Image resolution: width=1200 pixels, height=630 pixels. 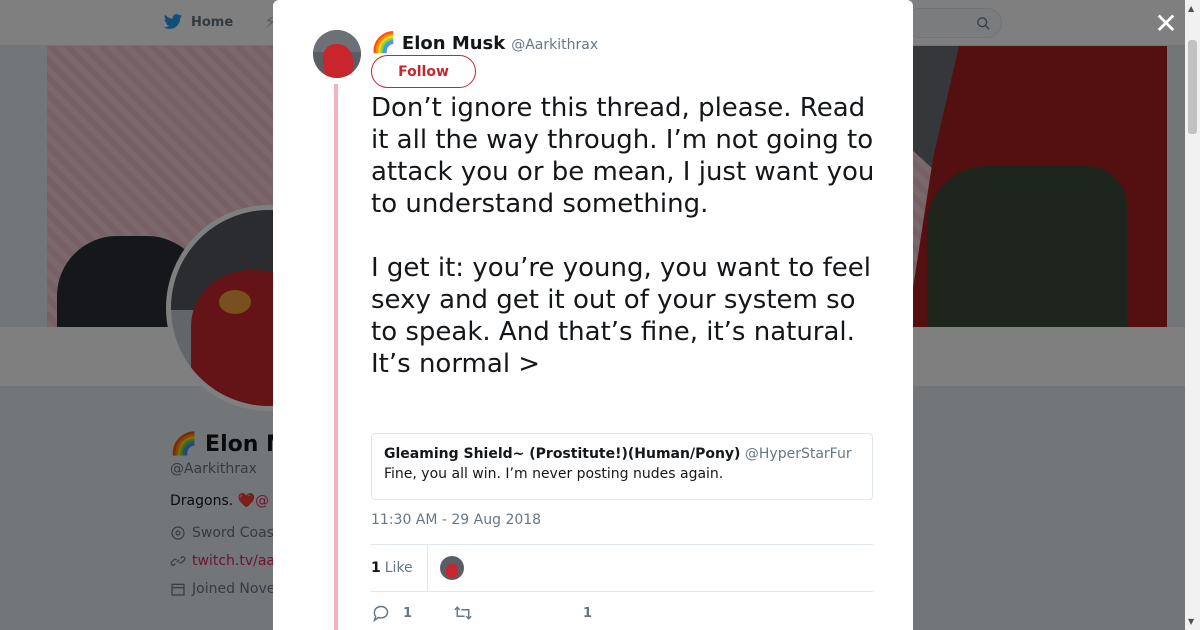 I want to click on liker-avatar, so click(x=451, y=568).